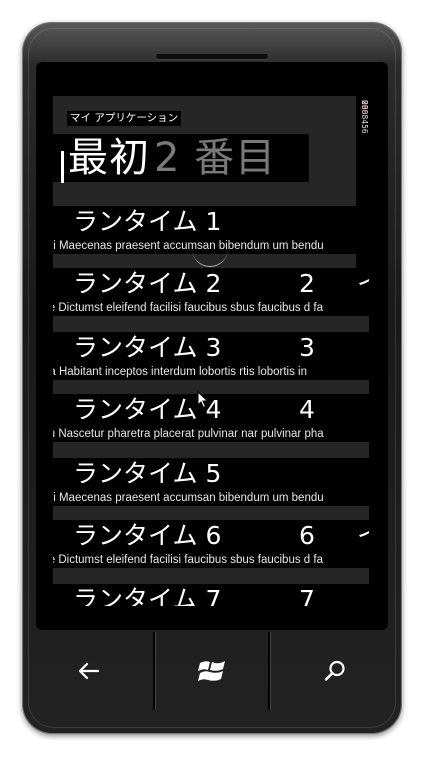 Image resolution: width=432 pixels, height=762 pixels. I want to click on list-item: ランタイム 7 7, so click(211, 595).